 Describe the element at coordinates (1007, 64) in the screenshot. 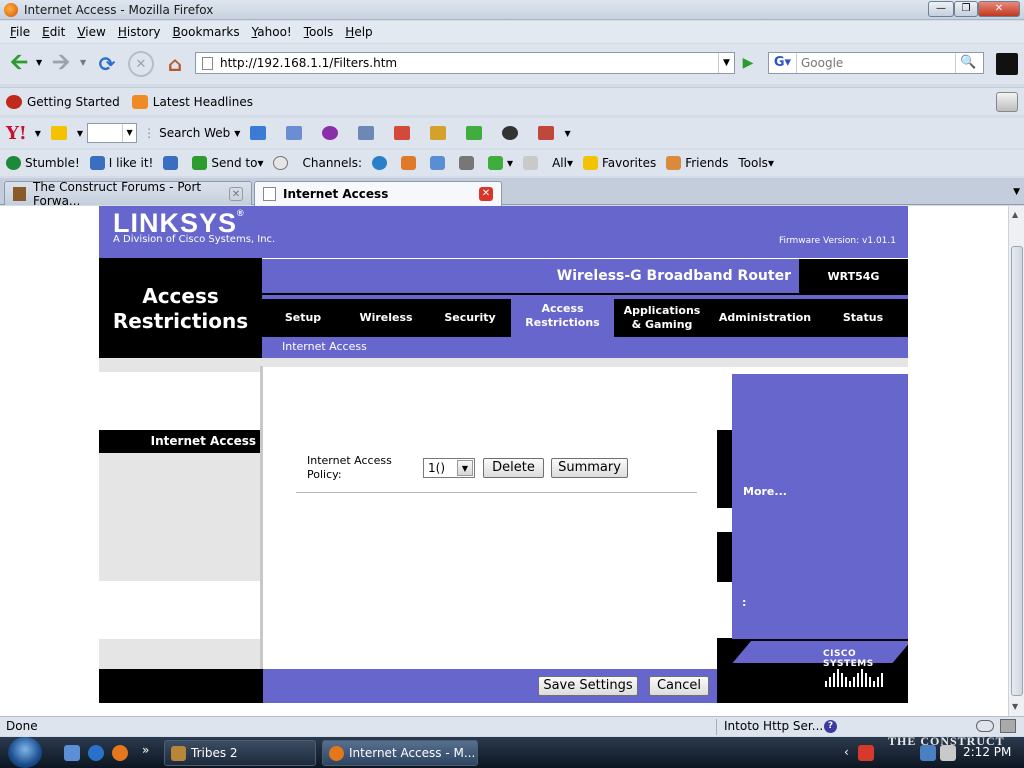

I see `extension-icon` at that location.